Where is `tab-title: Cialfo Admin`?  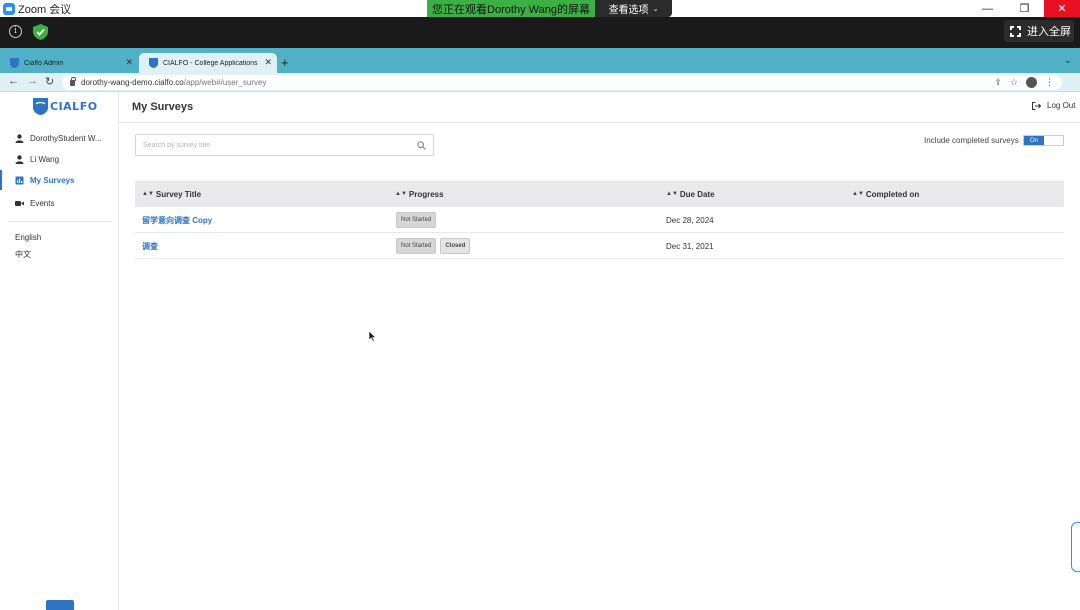 tab-title: Cialfo Admin is located at coordinates (44, 63).